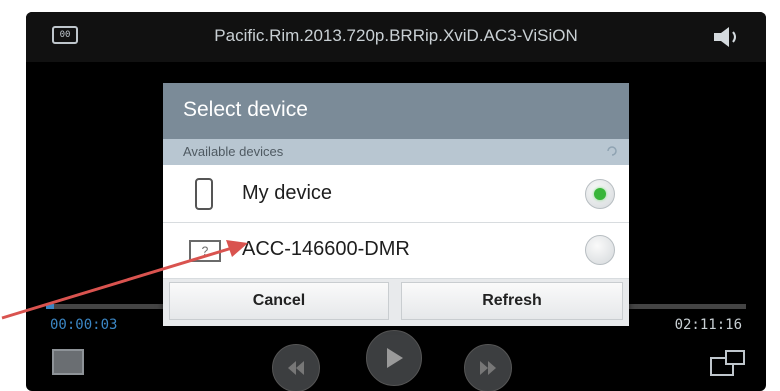  What do you see at coordinates (396, 111) in the screenshot?
I see `dialog-header: Select device` at bounding box center [396, 111].